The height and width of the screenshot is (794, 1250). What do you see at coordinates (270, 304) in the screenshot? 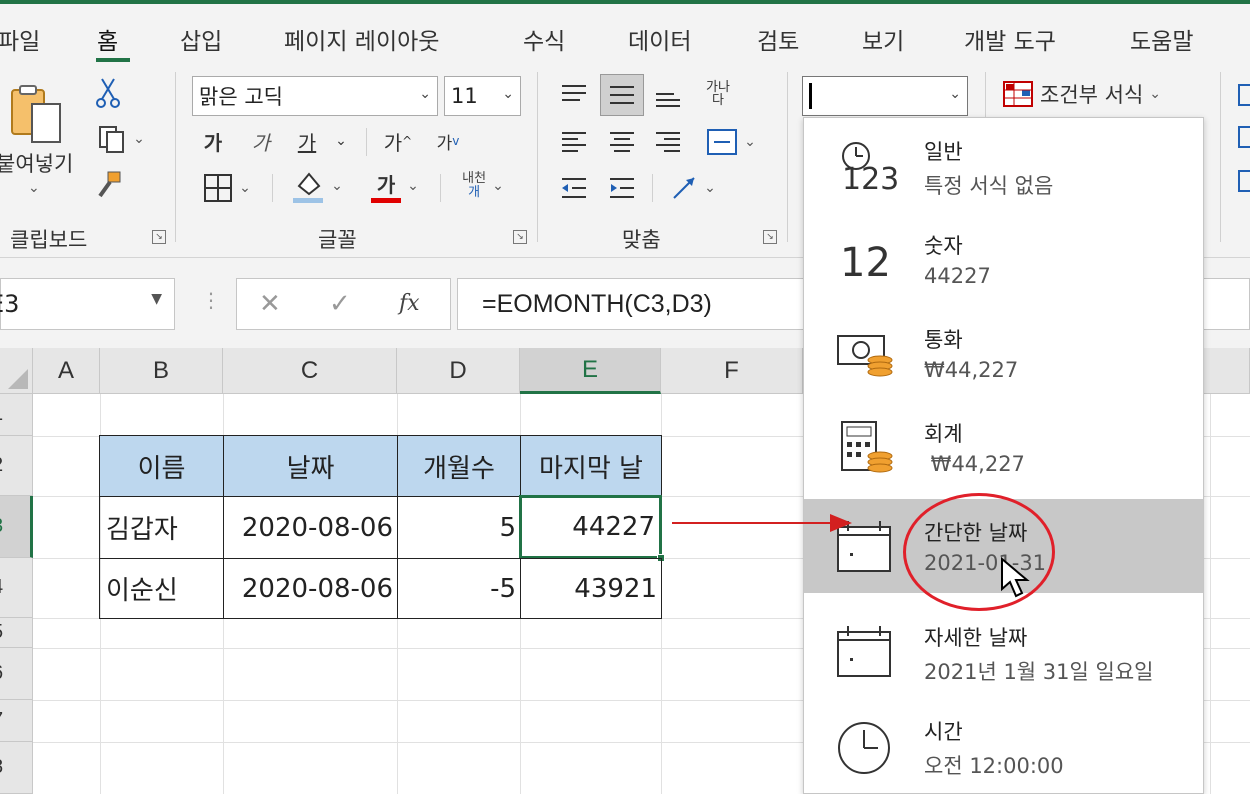
I see `cancel-icon: ✕` at bounding box center [270, 304].